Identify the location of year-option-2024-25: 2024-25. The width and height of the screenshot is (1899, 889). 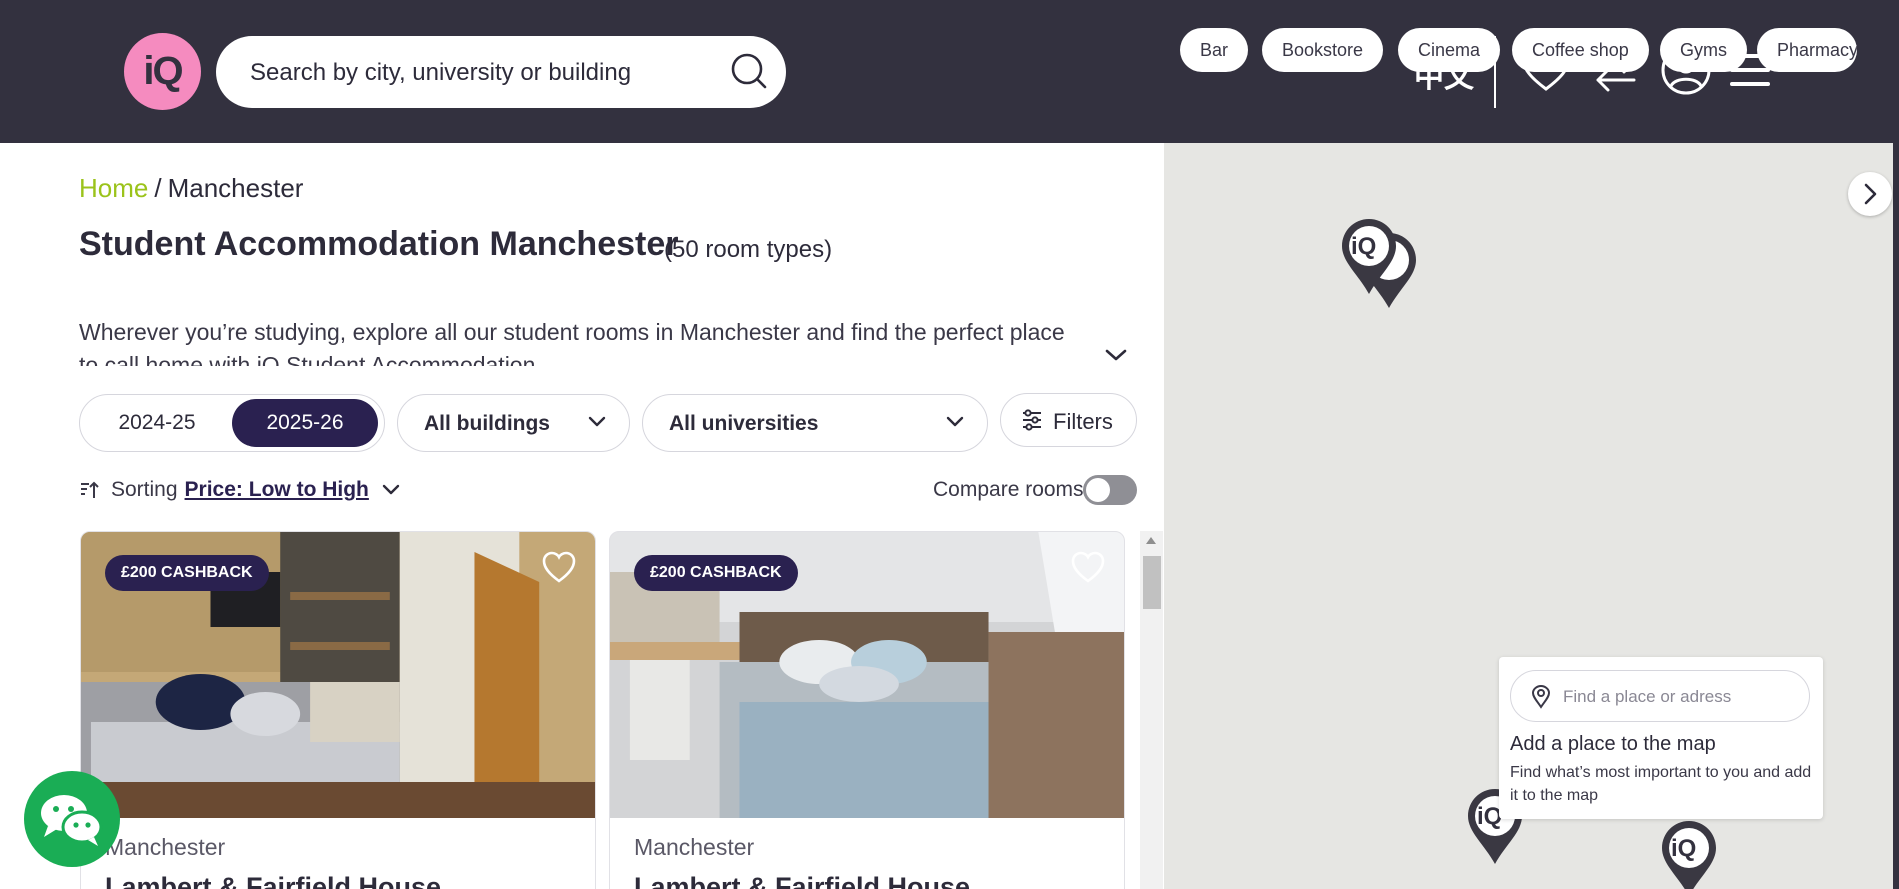
(157, 423).